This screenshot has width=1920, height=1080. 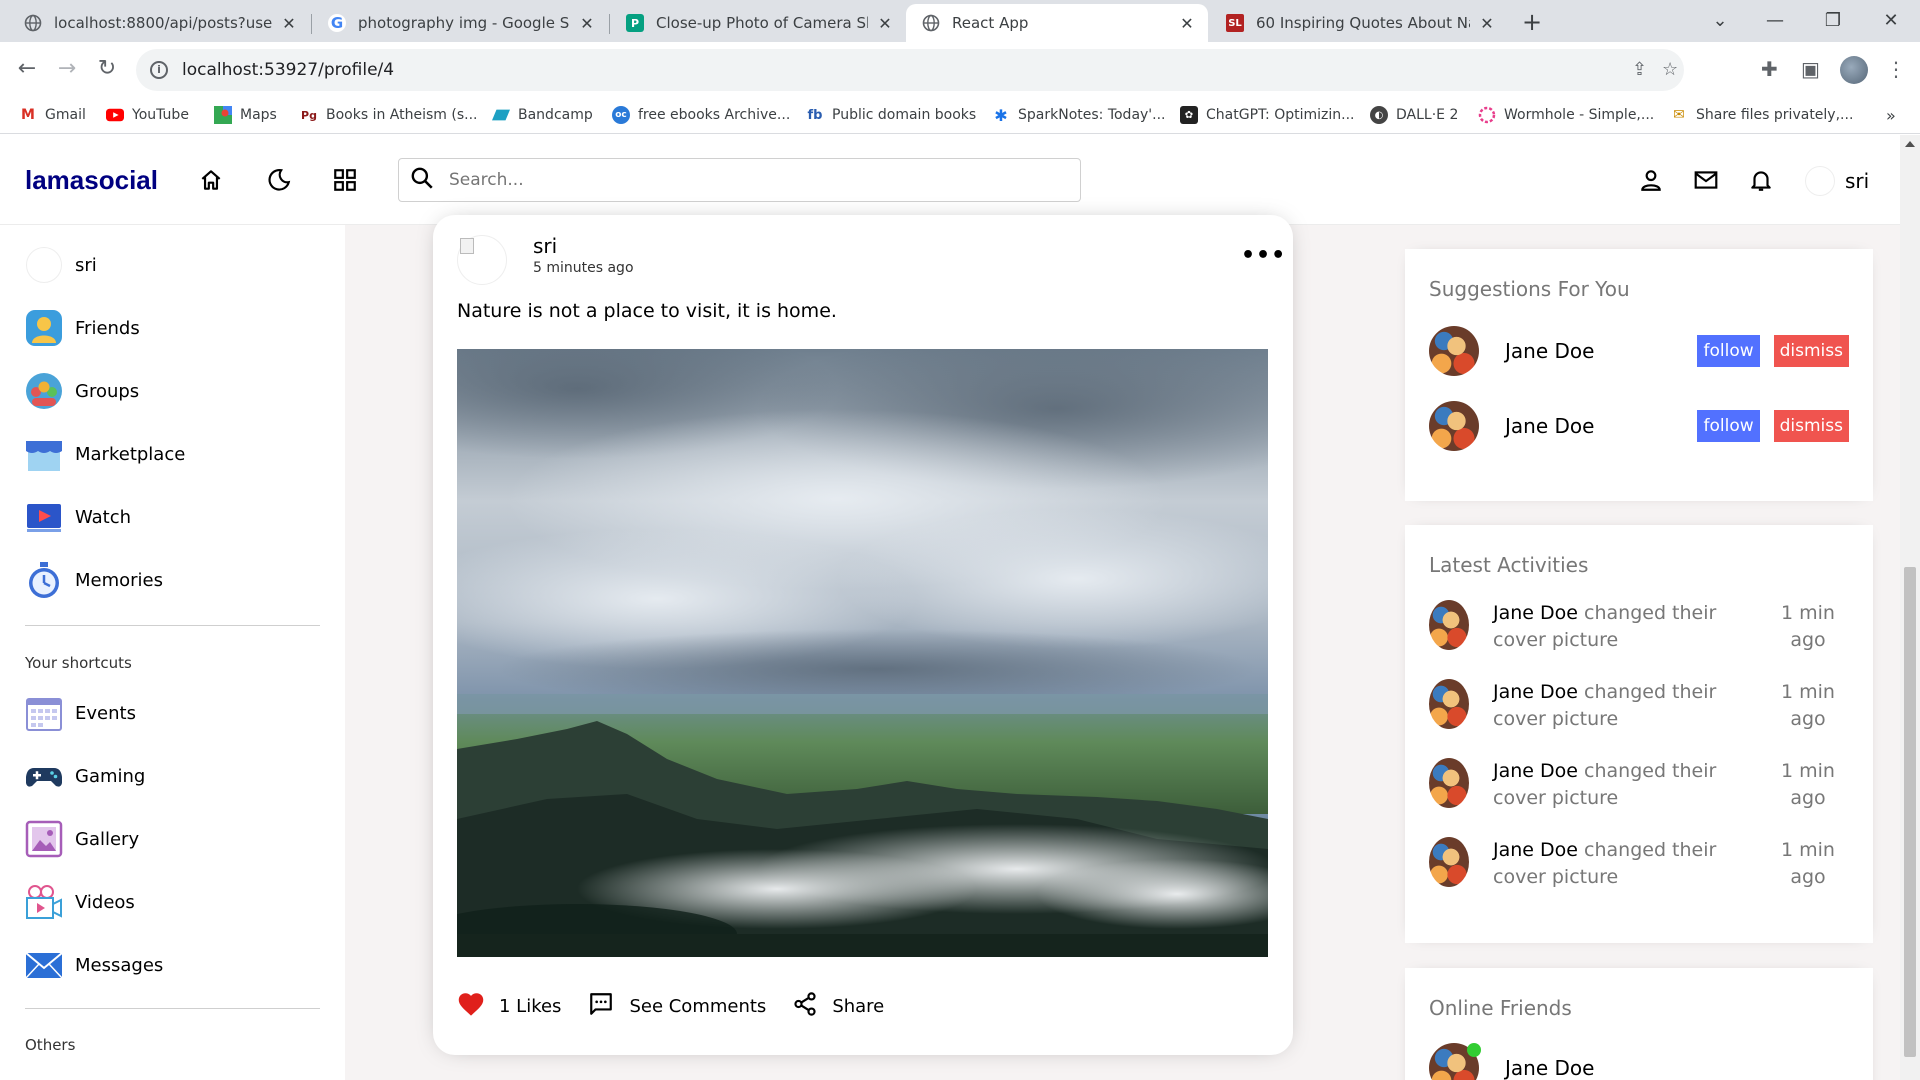 I want to click on sidebar-item-groups: Groups, so click(x=82, y=391).